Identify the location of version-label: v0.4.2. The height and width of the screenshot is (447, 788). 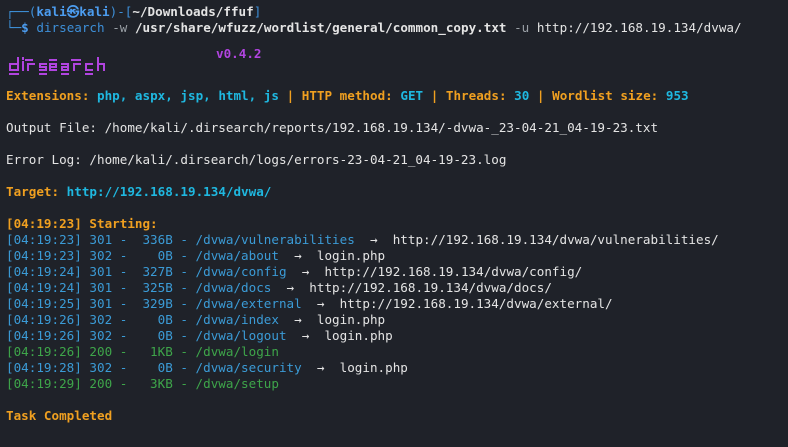
(239, 53).